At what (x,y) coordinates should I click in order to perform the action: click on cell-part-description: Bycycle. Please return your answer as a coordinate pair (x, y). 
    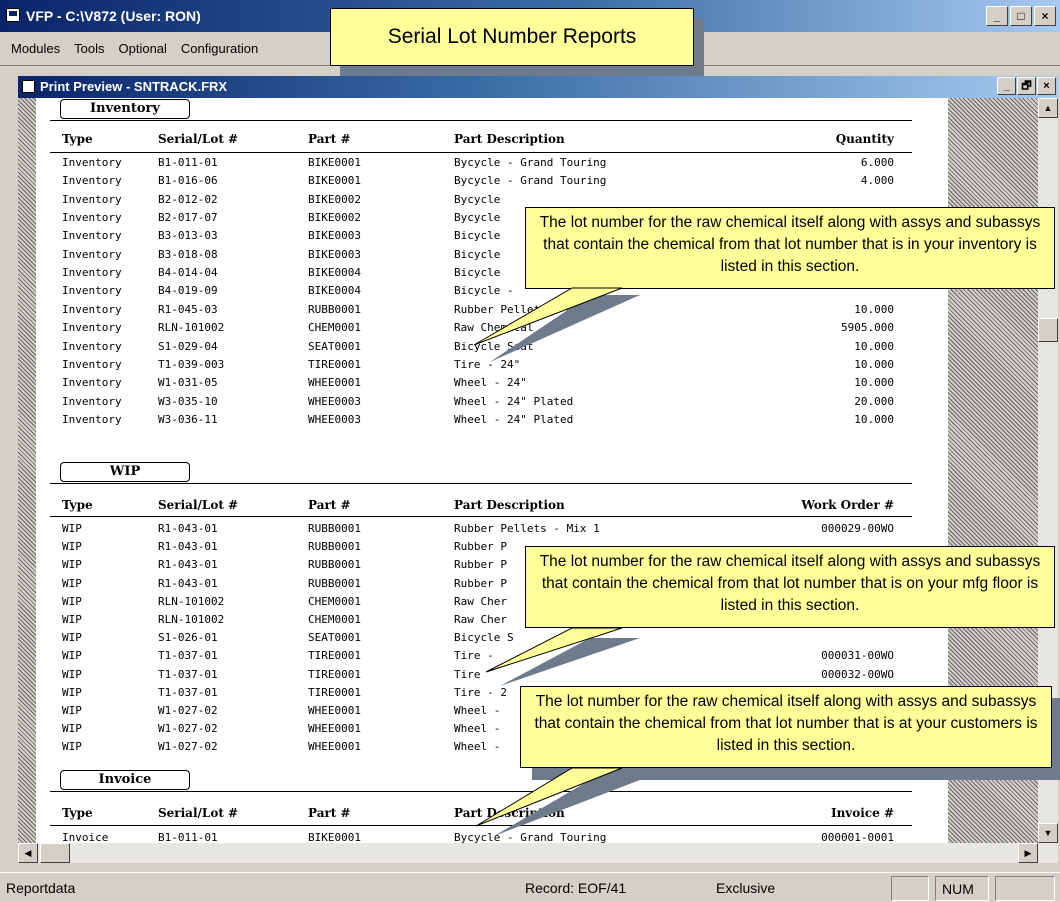
    Looking at the image, I should click on (477, 218).